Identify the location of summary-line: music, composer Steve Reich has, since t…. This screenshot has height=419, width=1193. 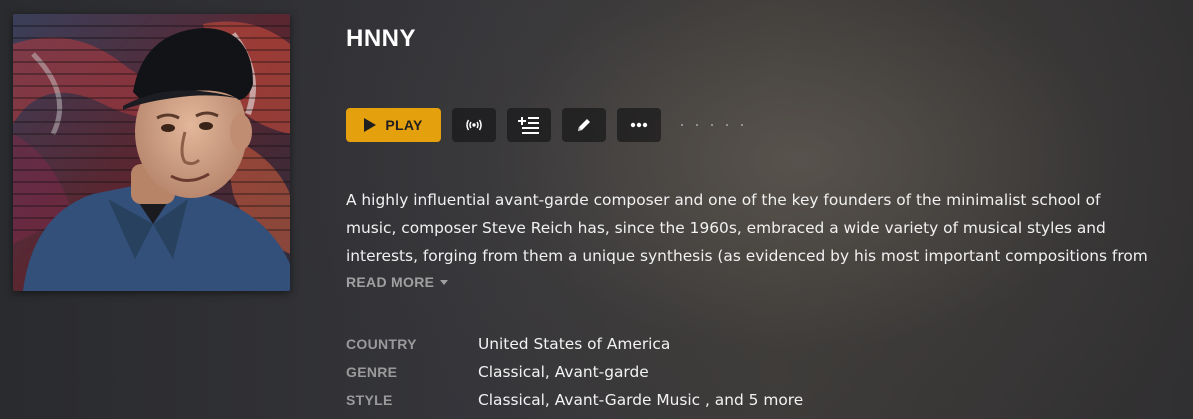
(726, 228).